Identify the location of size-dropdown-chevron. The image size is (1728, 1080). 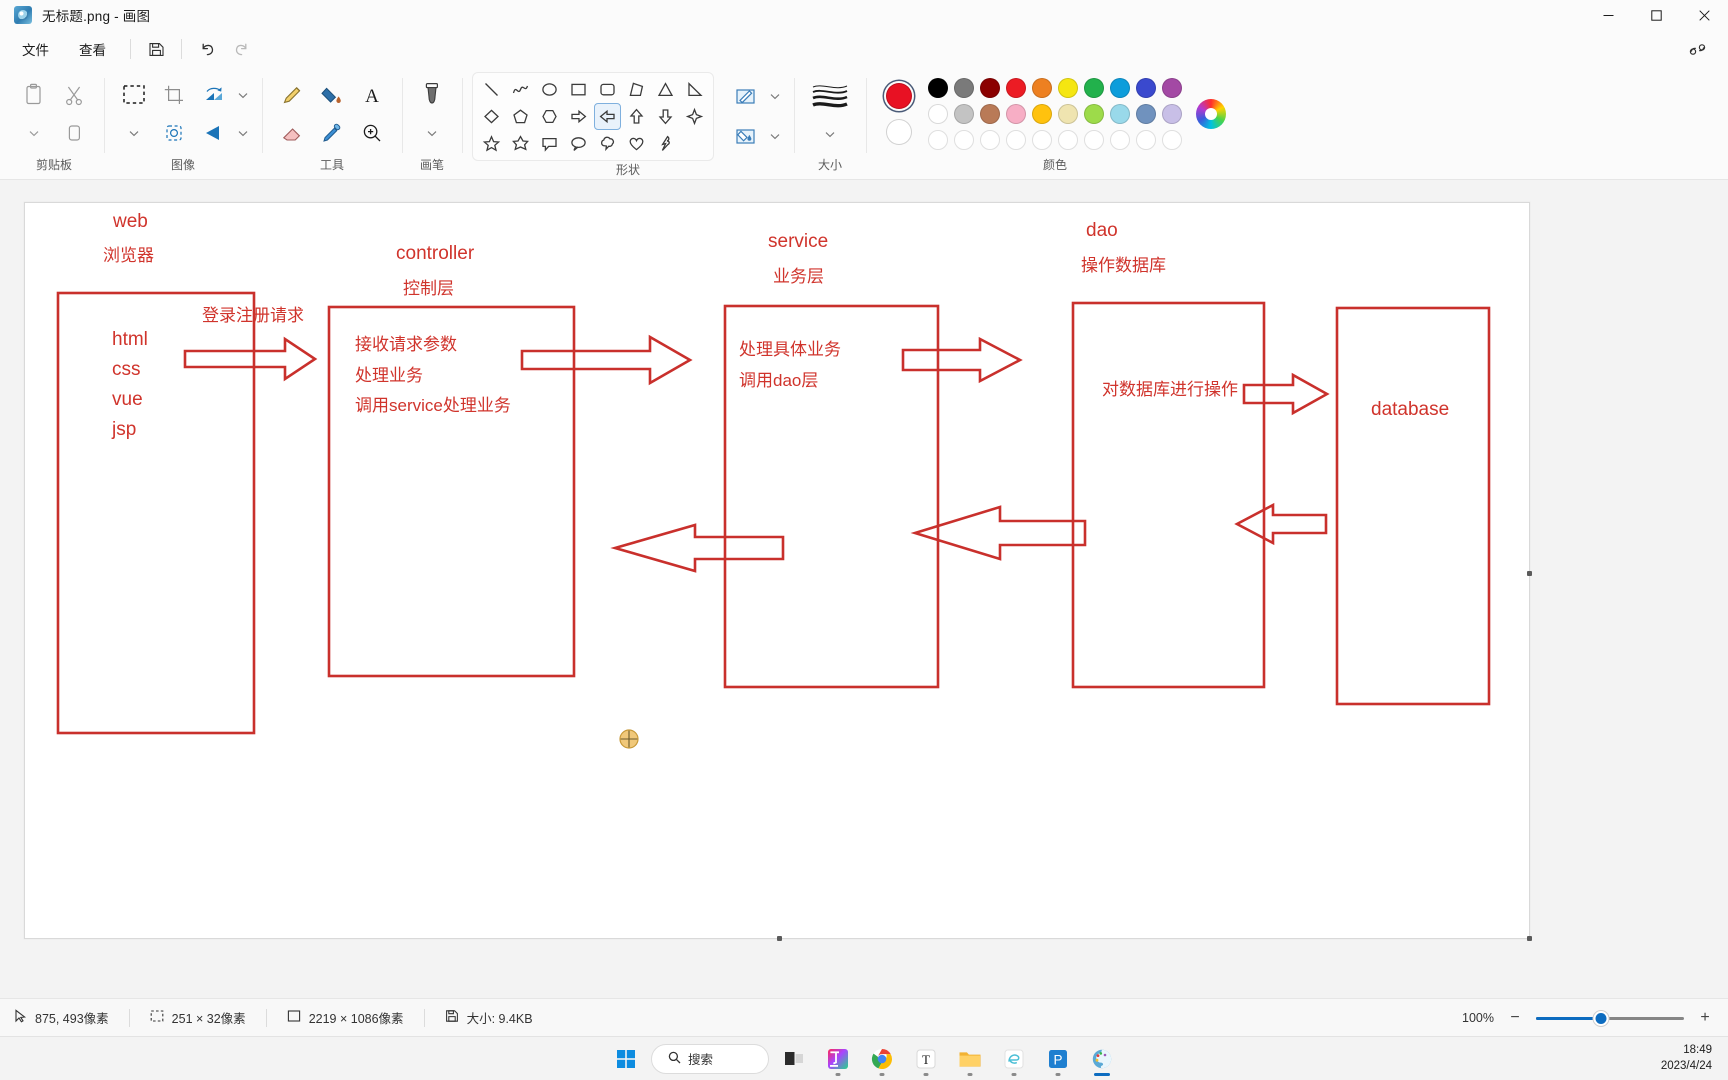
(830, 134).